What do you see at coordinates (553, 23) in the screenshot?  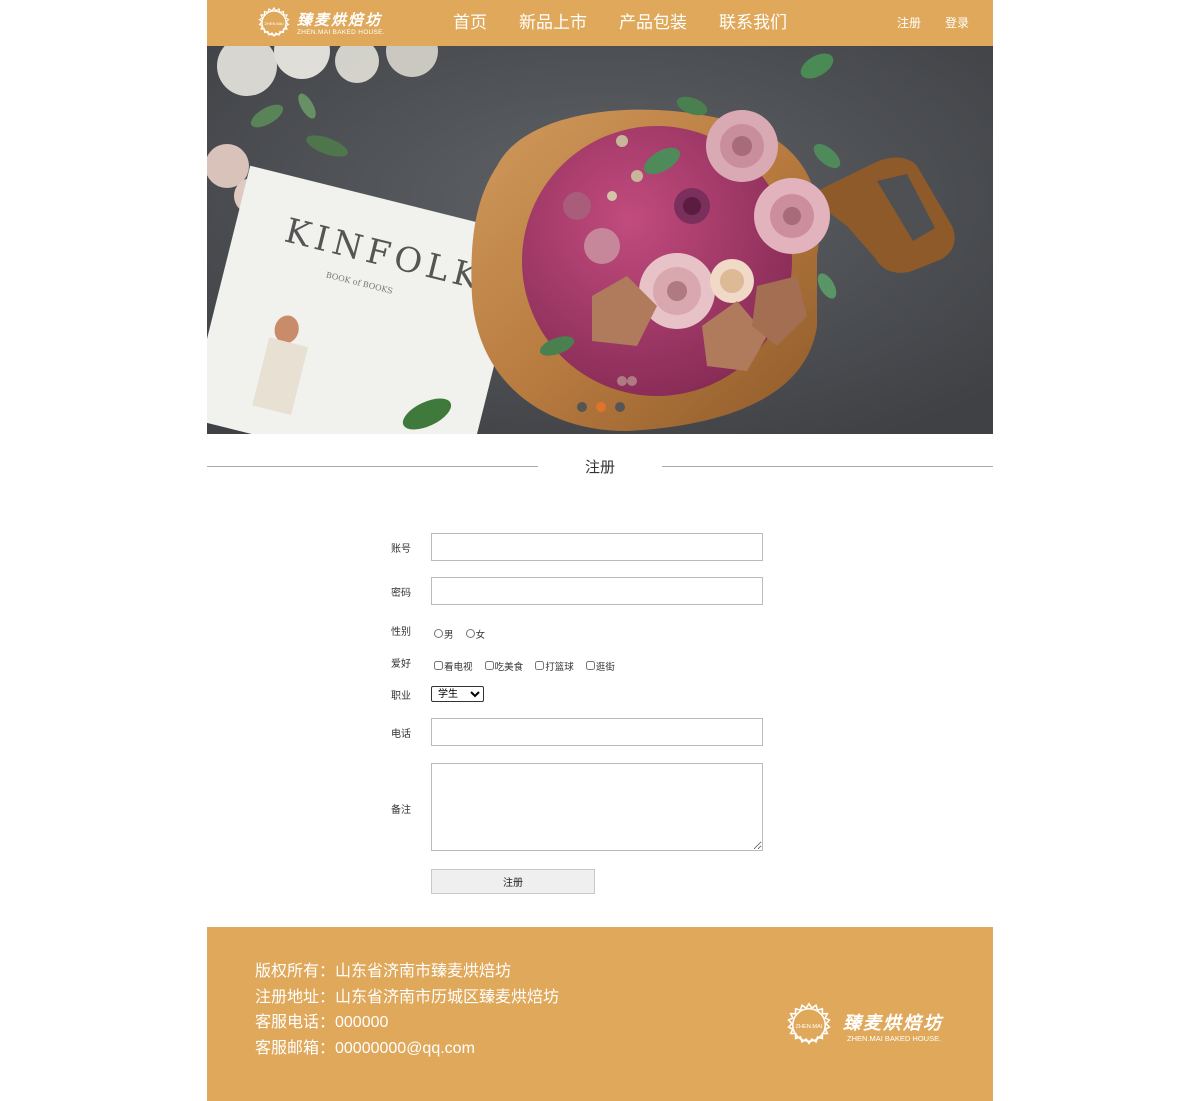 I see `nav-item-new-products: 新品上市` at bounding box center [553, 23].